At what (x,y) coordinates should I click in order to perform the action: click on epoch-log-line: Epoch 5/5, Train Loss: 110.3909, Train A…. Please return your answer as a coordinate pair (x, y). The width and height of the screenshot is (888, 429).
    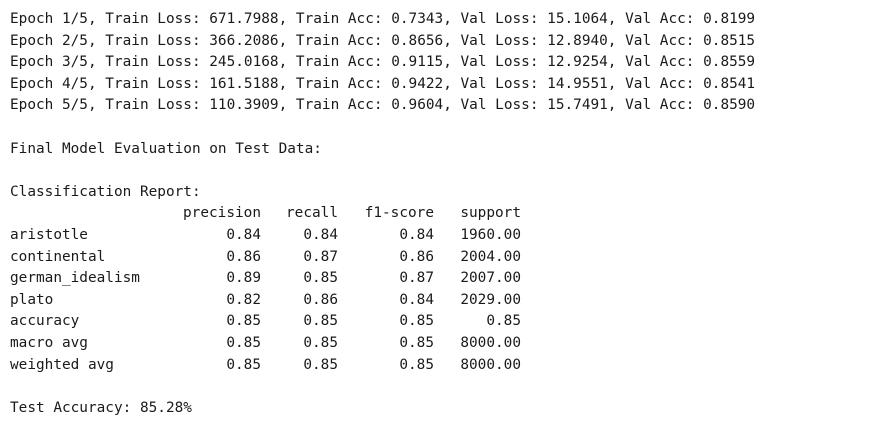
    Looking at the image, I should click on (383, 105).